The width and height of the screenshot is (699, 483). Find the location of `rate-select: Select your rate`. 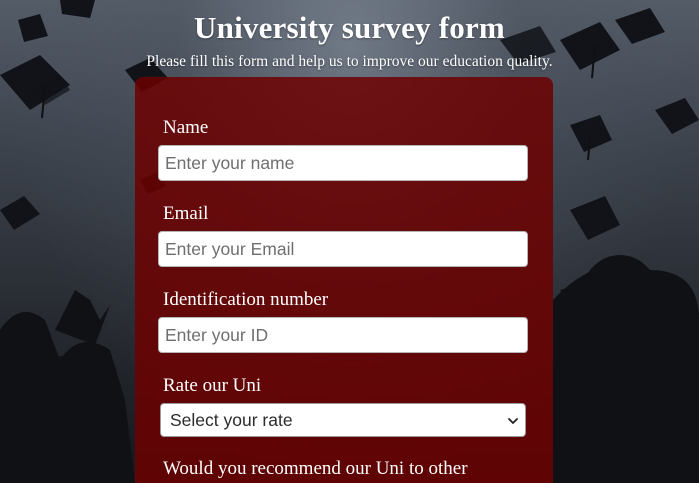

rate-select: Select your rate is located at coordinates (343, 420).